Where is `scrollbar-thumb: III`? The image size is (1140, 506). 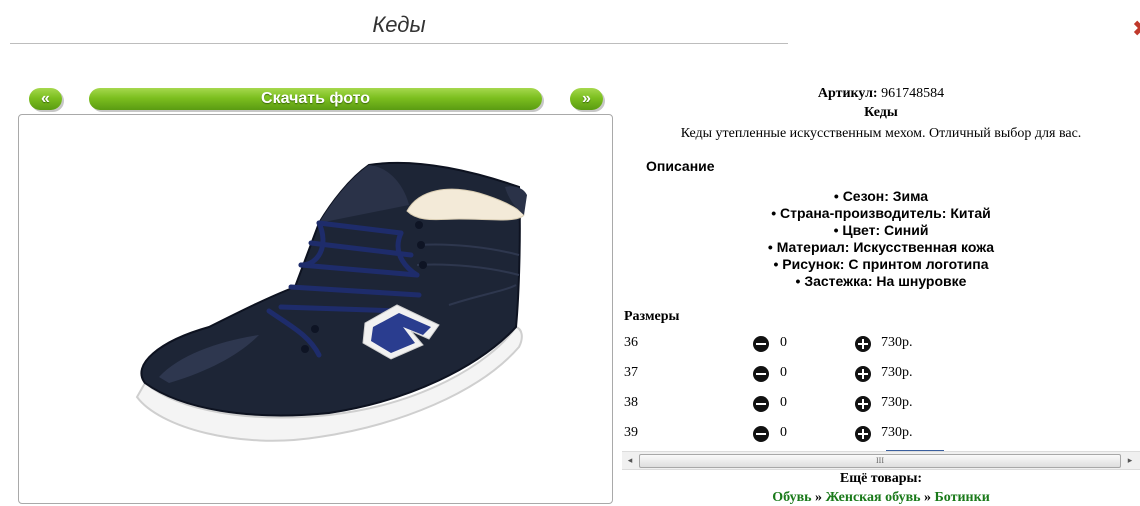
scrollbar-thumb: III is located at coordinates (880, 461).